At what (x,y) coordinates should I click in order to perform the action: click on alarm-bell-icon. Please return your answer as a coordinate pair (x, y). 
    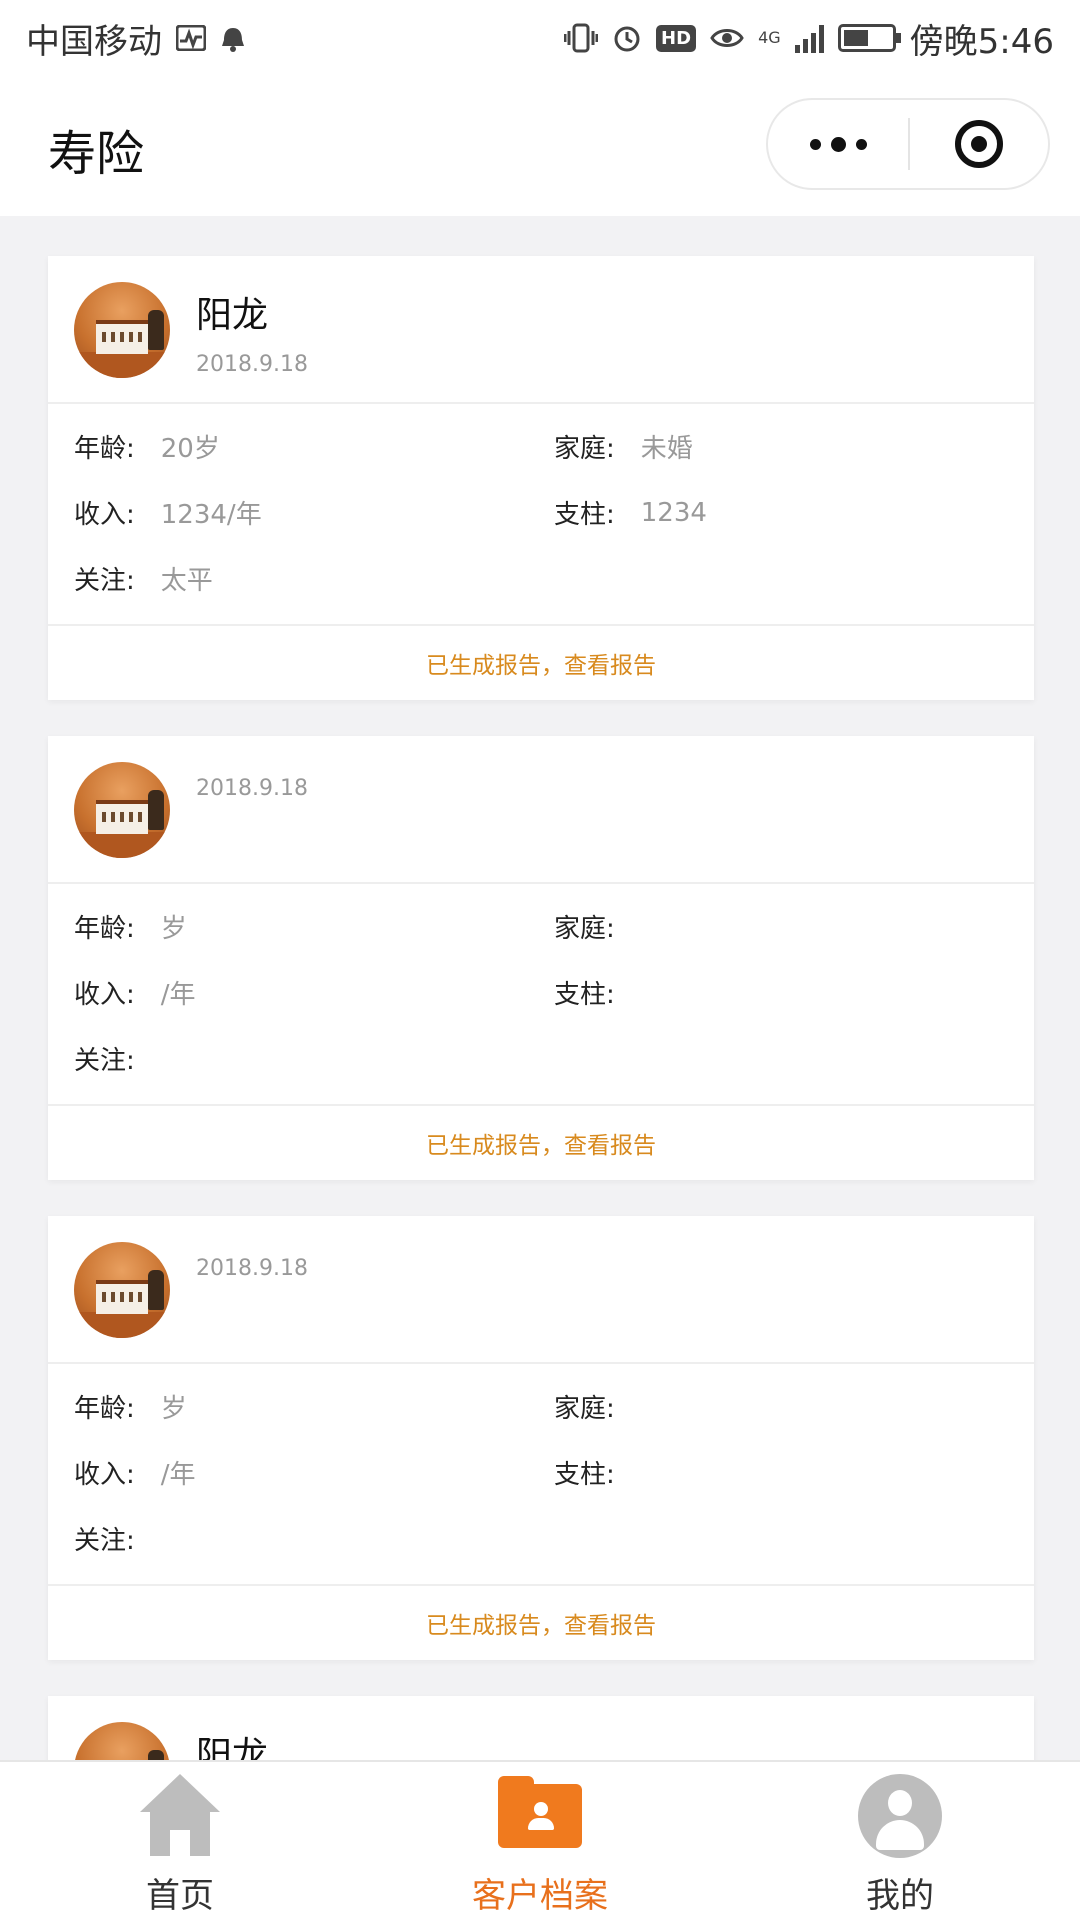
    Looking at the image, I should click on (233, 38).